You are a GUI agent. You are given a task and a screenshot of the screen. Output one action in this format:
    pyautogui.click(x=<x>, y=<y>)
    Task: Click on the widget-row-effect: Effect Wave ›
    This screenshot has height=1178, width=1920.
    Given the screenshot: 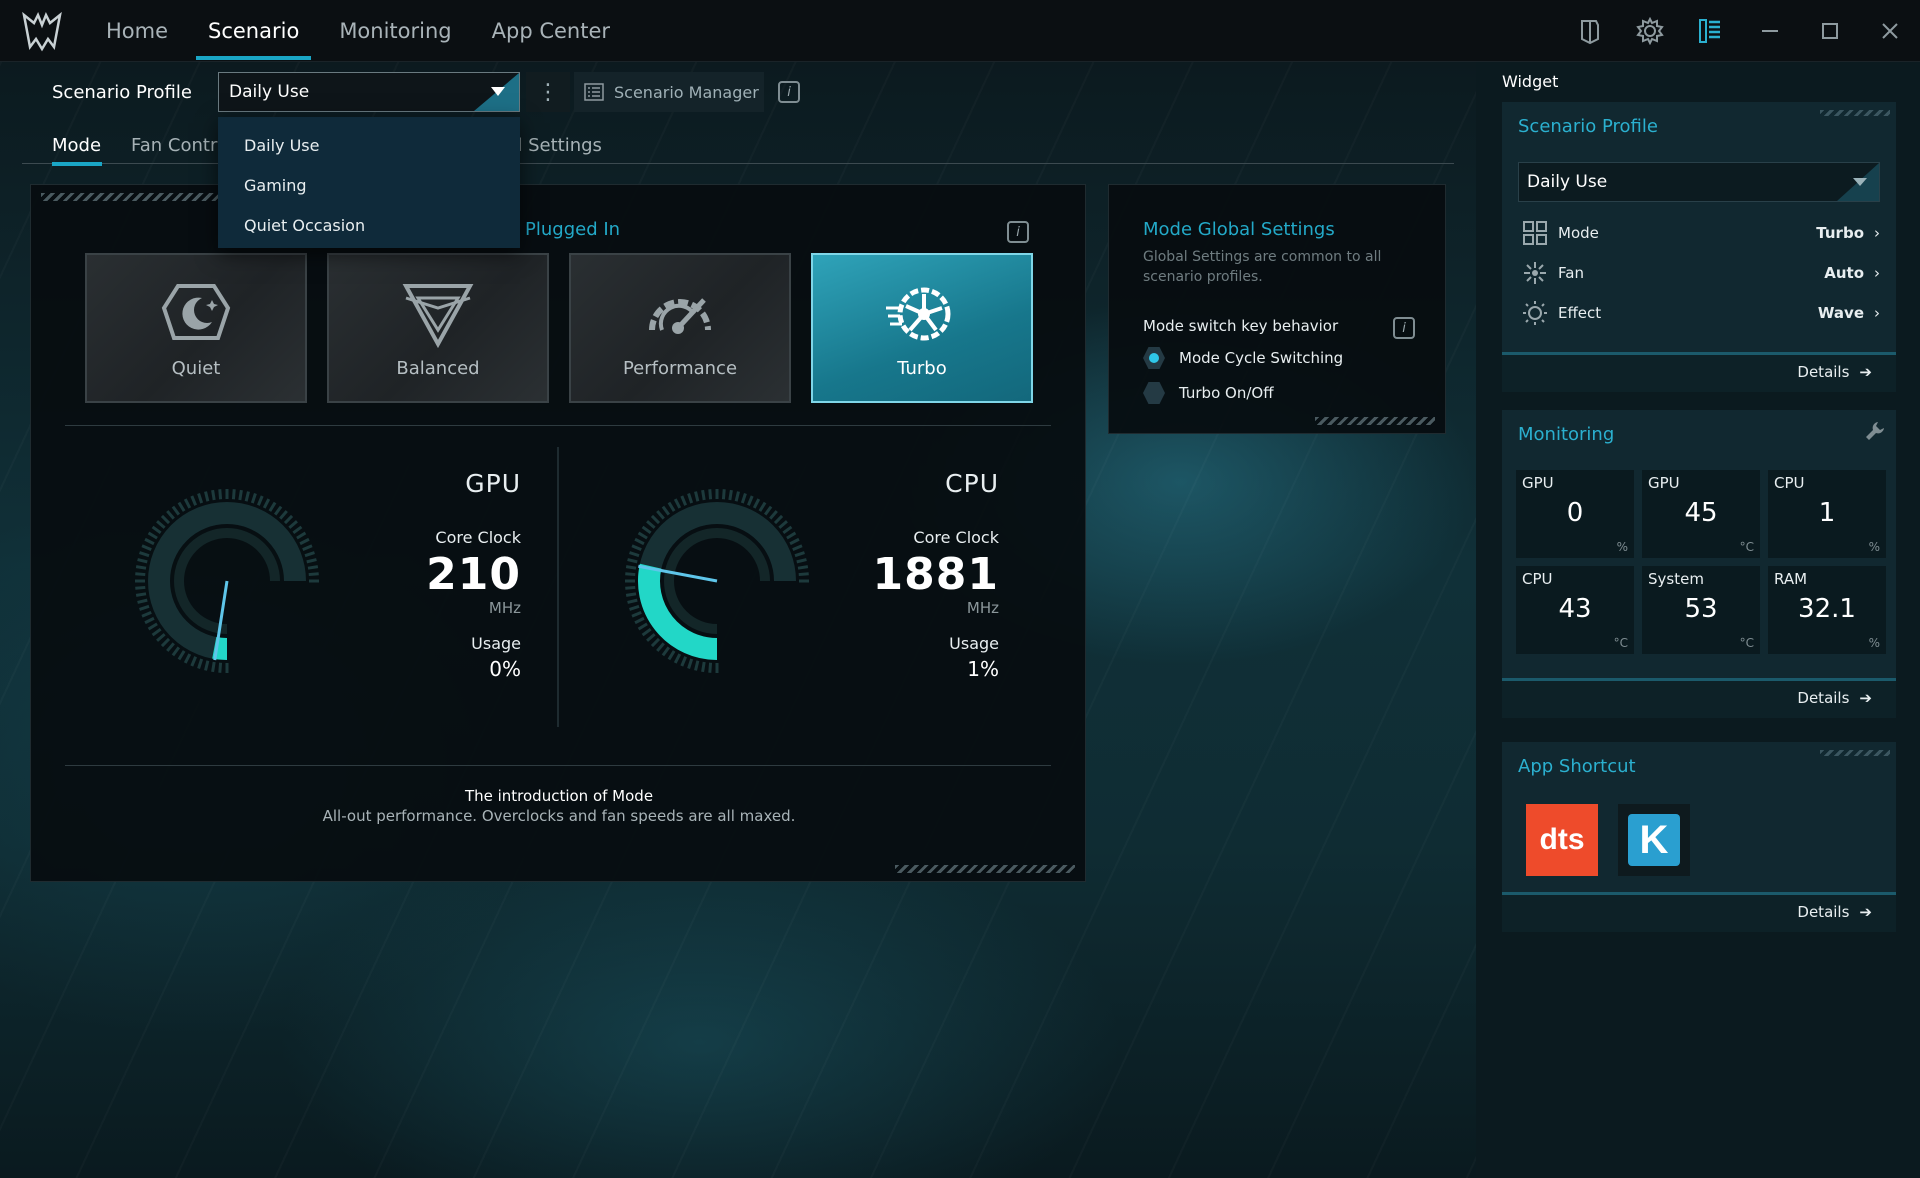 What is the action you would take?
    pyautogui.click(x=1701, y=313)
    